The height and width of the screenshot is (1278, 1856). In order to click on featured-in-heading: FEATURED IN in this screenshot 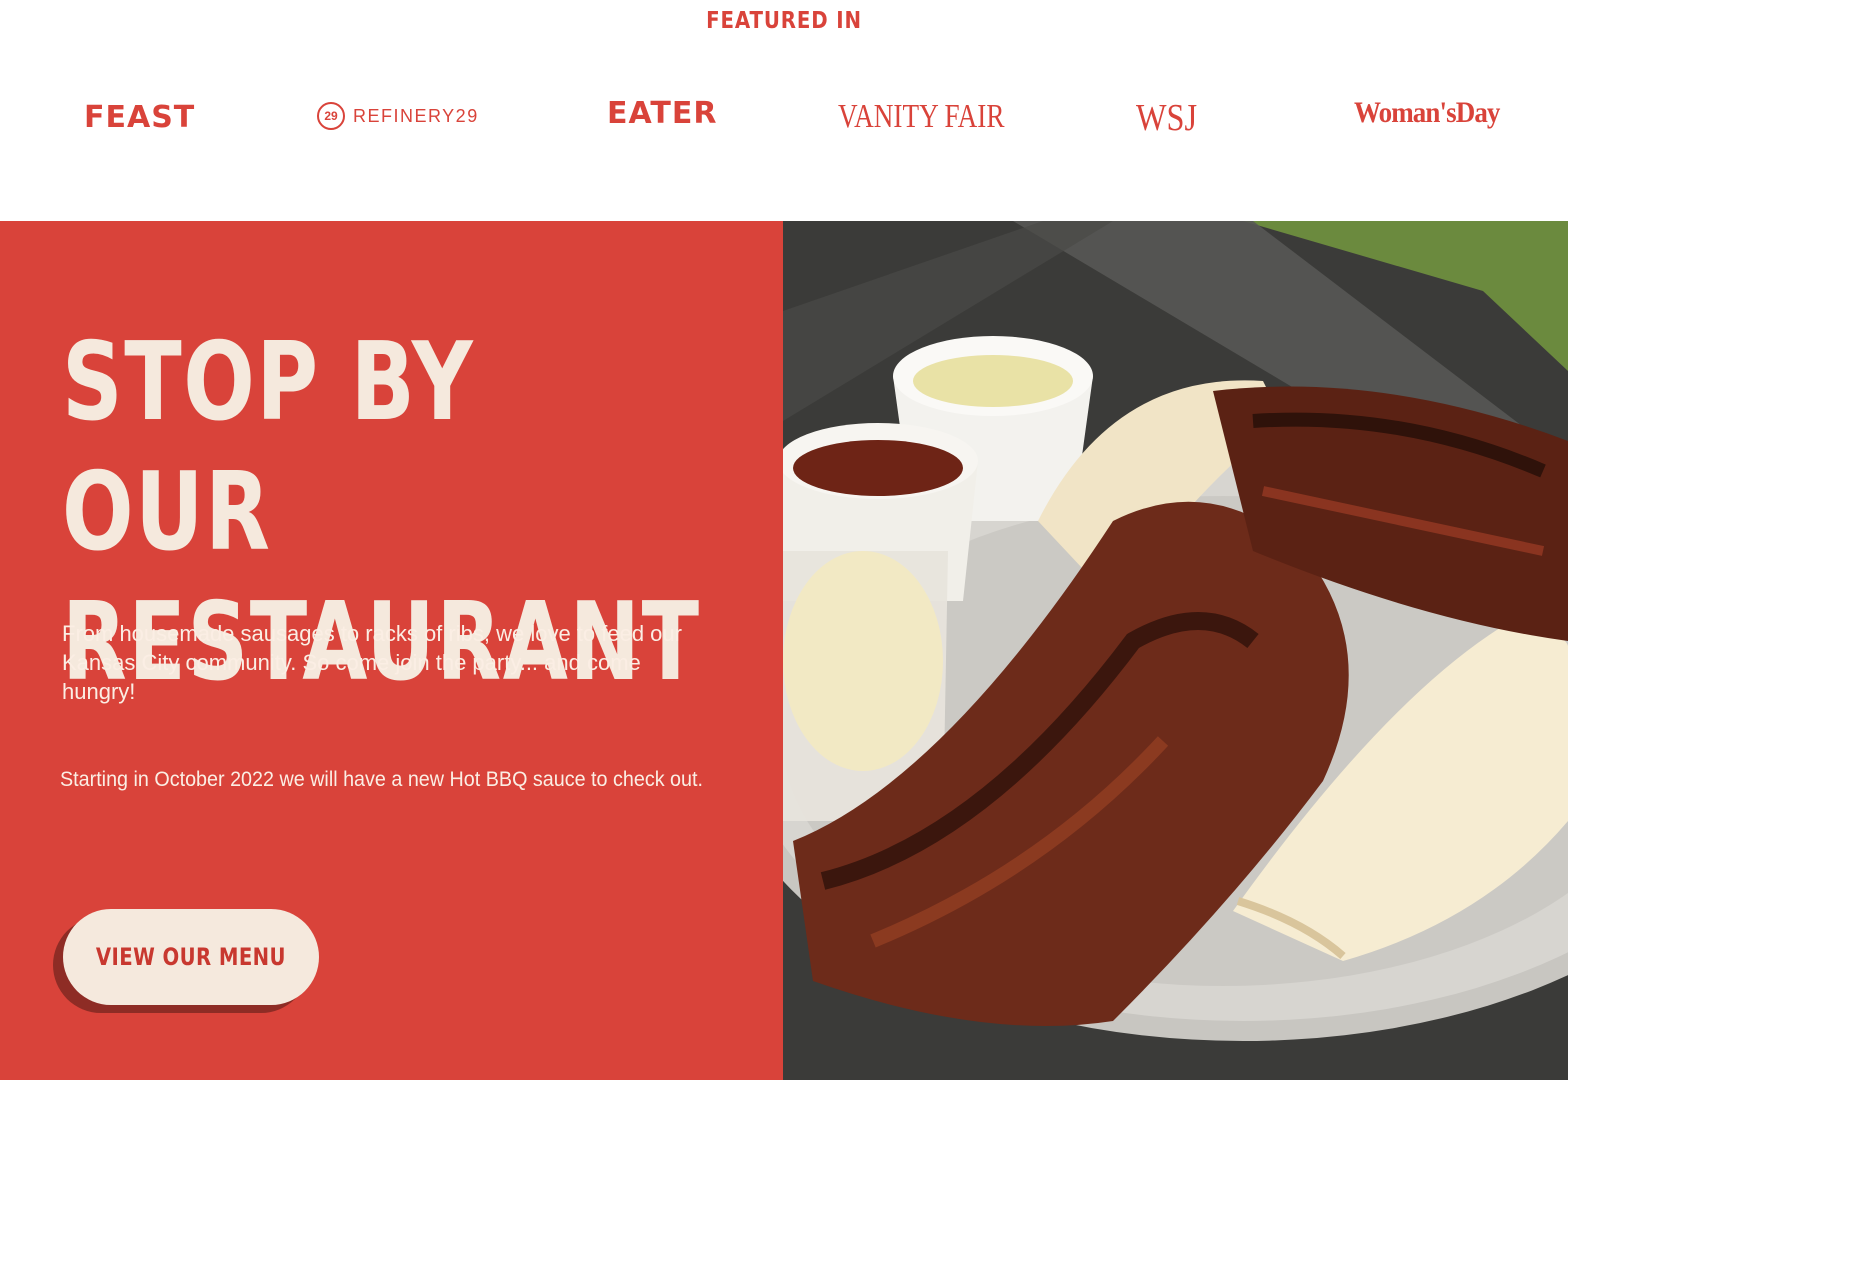, I will do `click(784, 21)`.